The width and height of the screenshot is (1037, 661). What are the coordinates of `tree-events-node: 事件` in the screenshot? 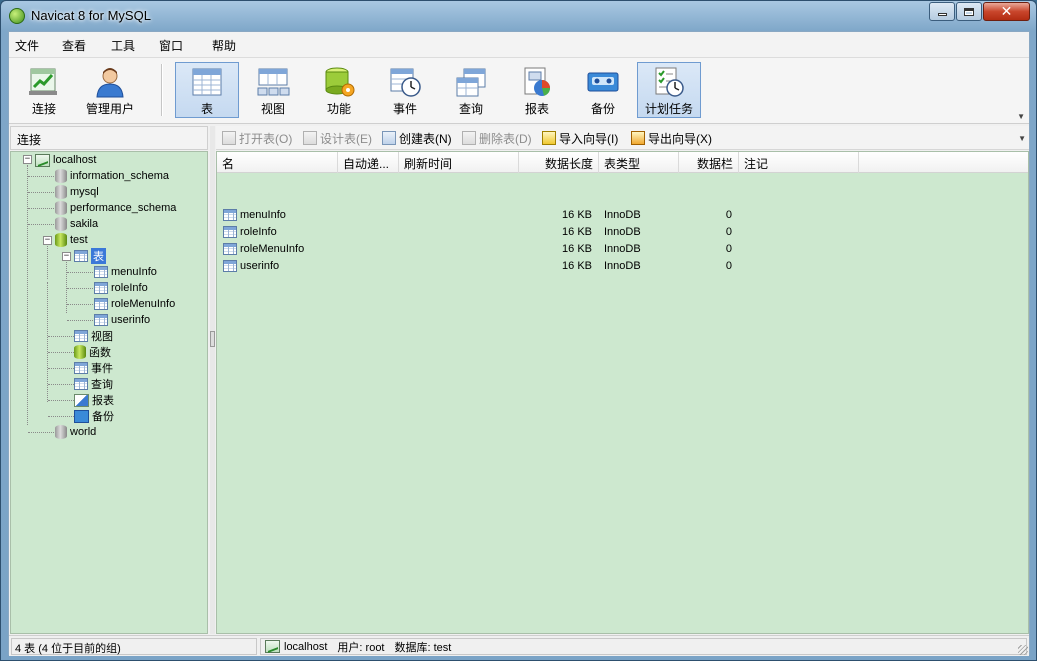 It's located at (93, 368).